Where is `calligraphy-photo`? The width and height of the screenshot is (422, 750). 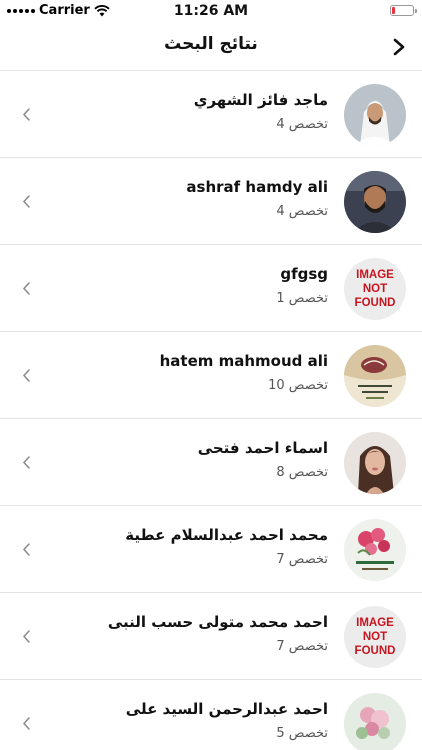 calligraphy-photo is located at coordinates (375, 376).